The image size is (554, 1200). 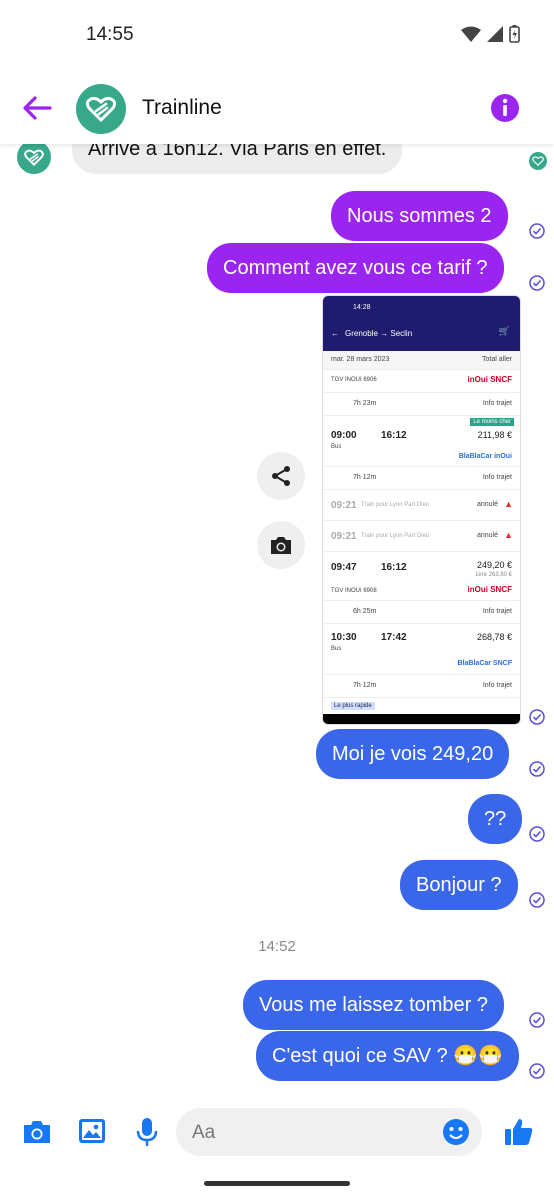 I want to click on chat-header: Trainline, so click(x=277, y=108).